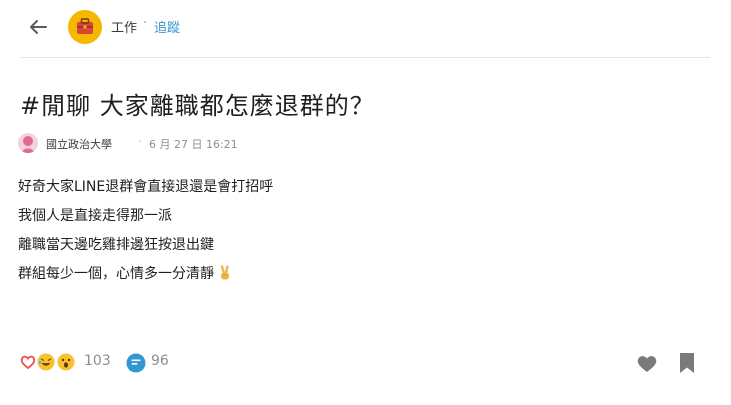  Describe the element at coordinates (124, 26) in the screenshot. I see `board-name: 工作` at that location.